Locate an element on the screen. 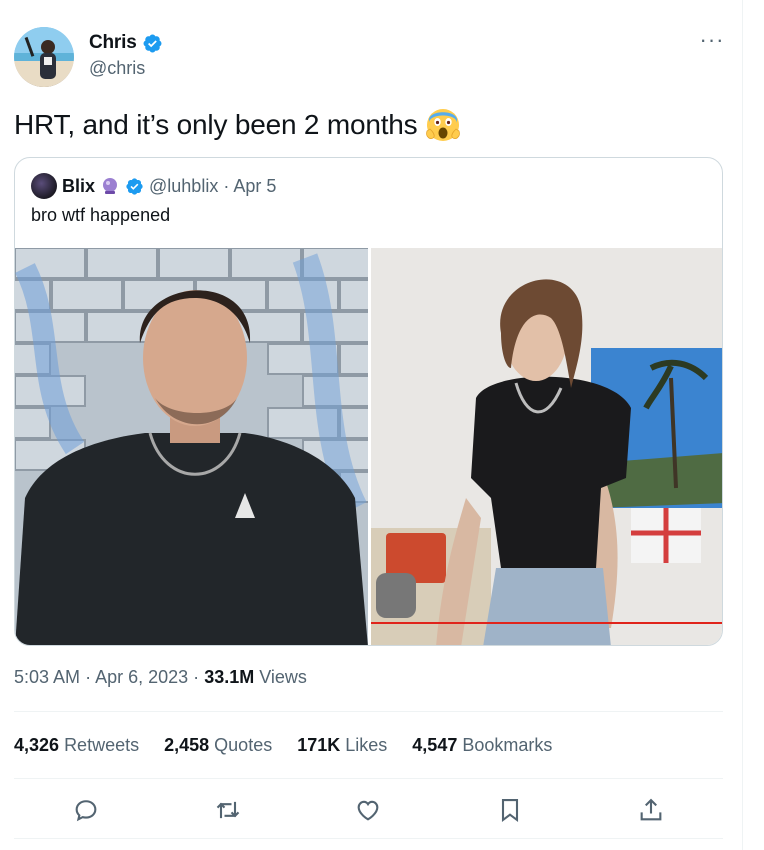 This screenshot has height=850, width=764. bookmark-icon is located at coordinates (510, 810).